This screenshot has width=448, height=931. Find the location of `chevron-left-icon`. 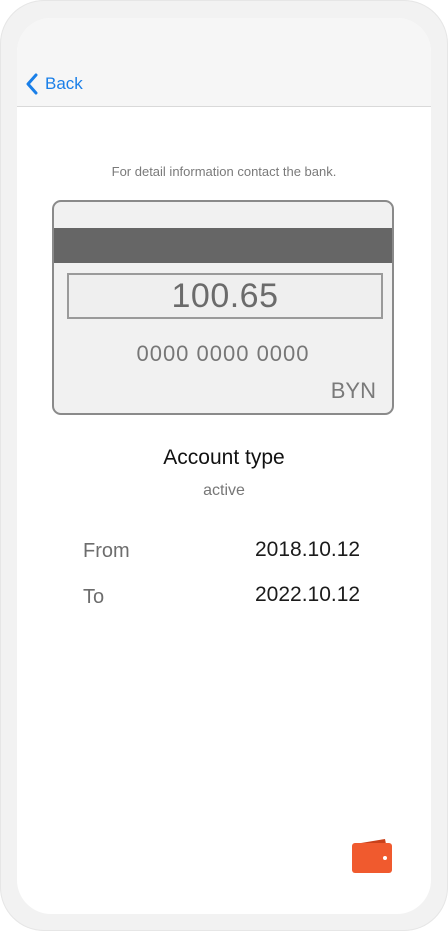

chevron-left-icon is located at coordinates (32, 84).